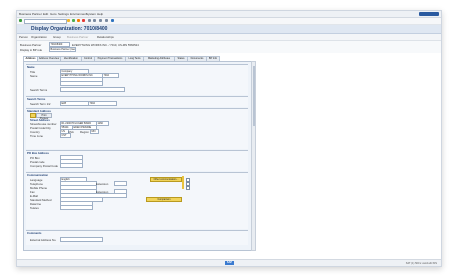 This screenshot has width=460, height=275. What do you see at coordinates (34, 76) in the screenshot?
I see `name-label: Name` at bounding box center [34, 76].